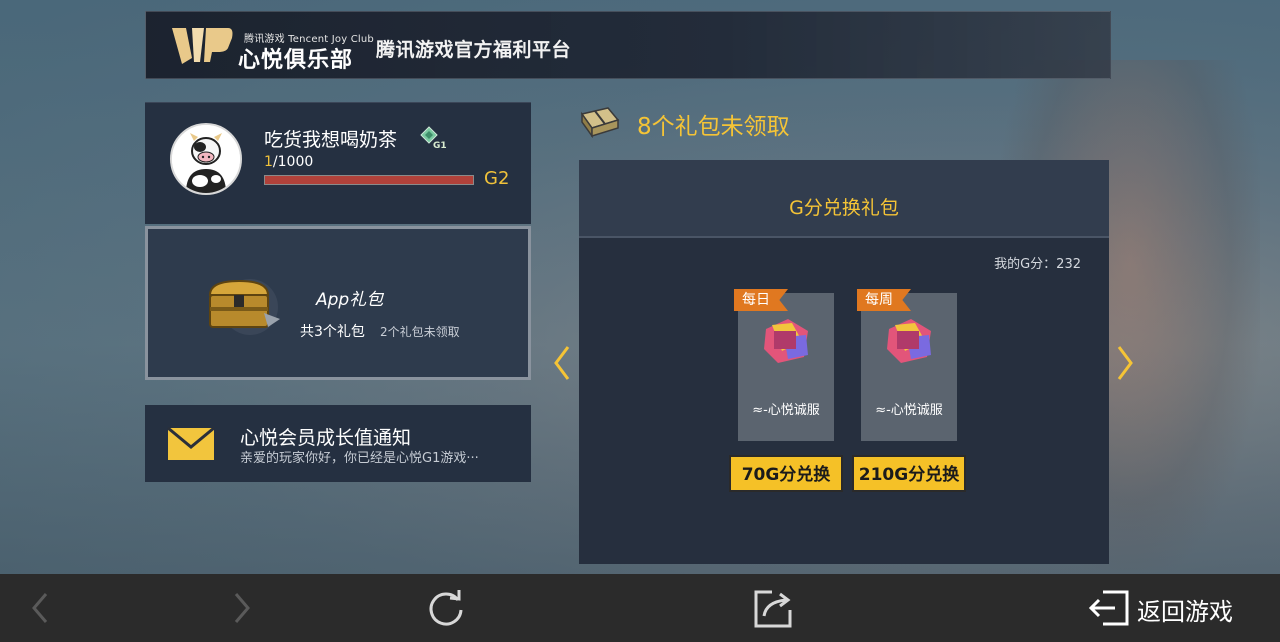 The width and height of the screenshot is (1280, 642). I want to click on unclaimed-gifts-header: 8个礼包未领取, so click(713, 124).